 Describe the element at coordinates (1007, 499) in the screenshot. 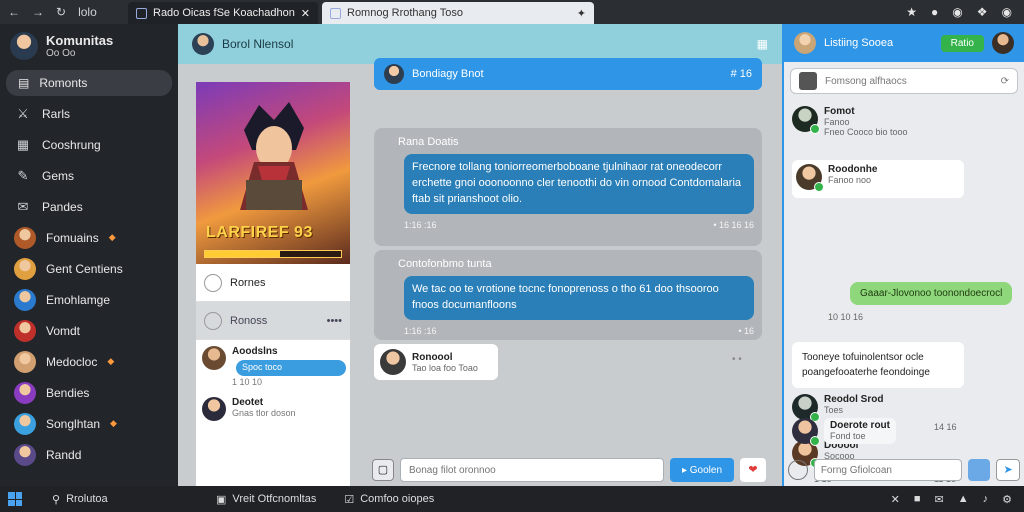

I see `settings-icon: ⚙` at that location.